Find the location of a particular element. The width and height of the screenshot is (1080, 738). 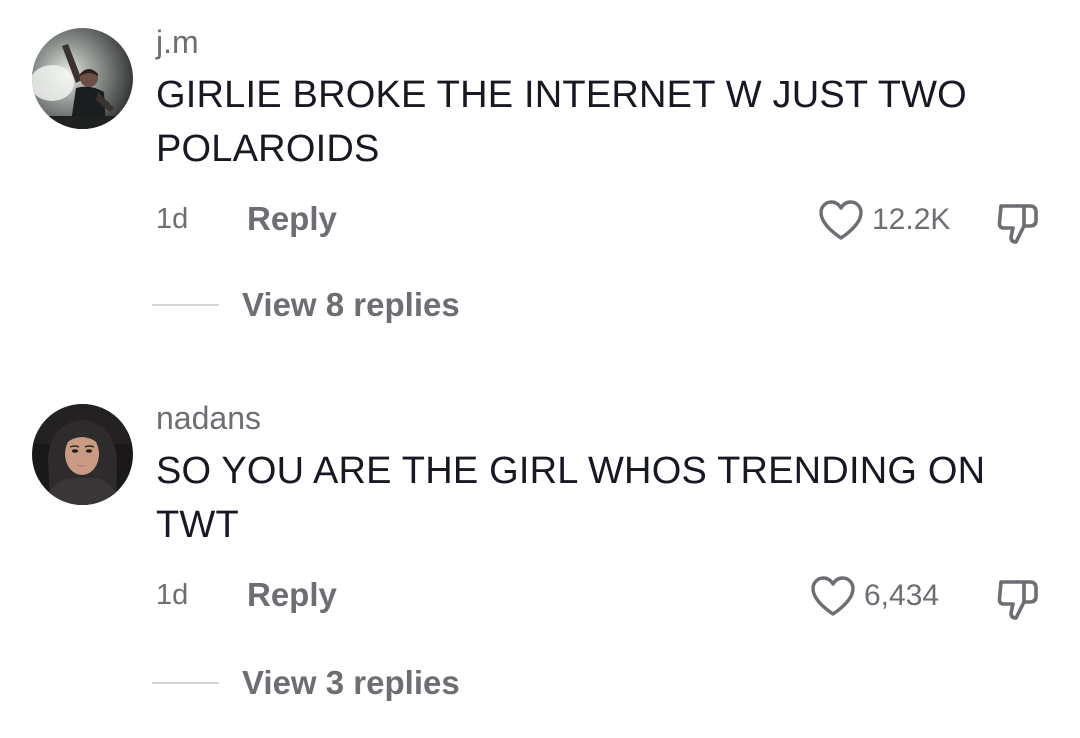

view-replies-button: View 8 replies is located at coordinates (351, 304).